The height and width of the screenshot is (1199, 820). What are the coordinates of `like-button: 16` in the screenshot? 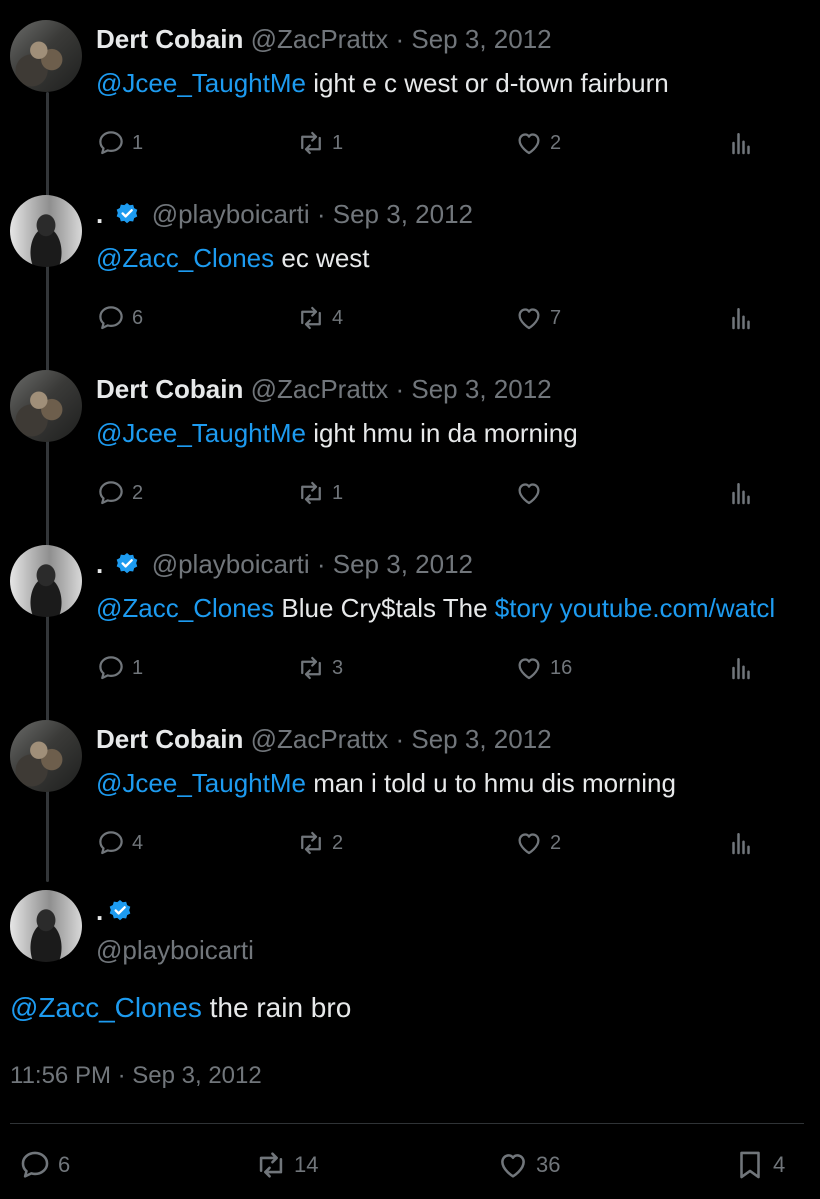 It's located at (543, 668).